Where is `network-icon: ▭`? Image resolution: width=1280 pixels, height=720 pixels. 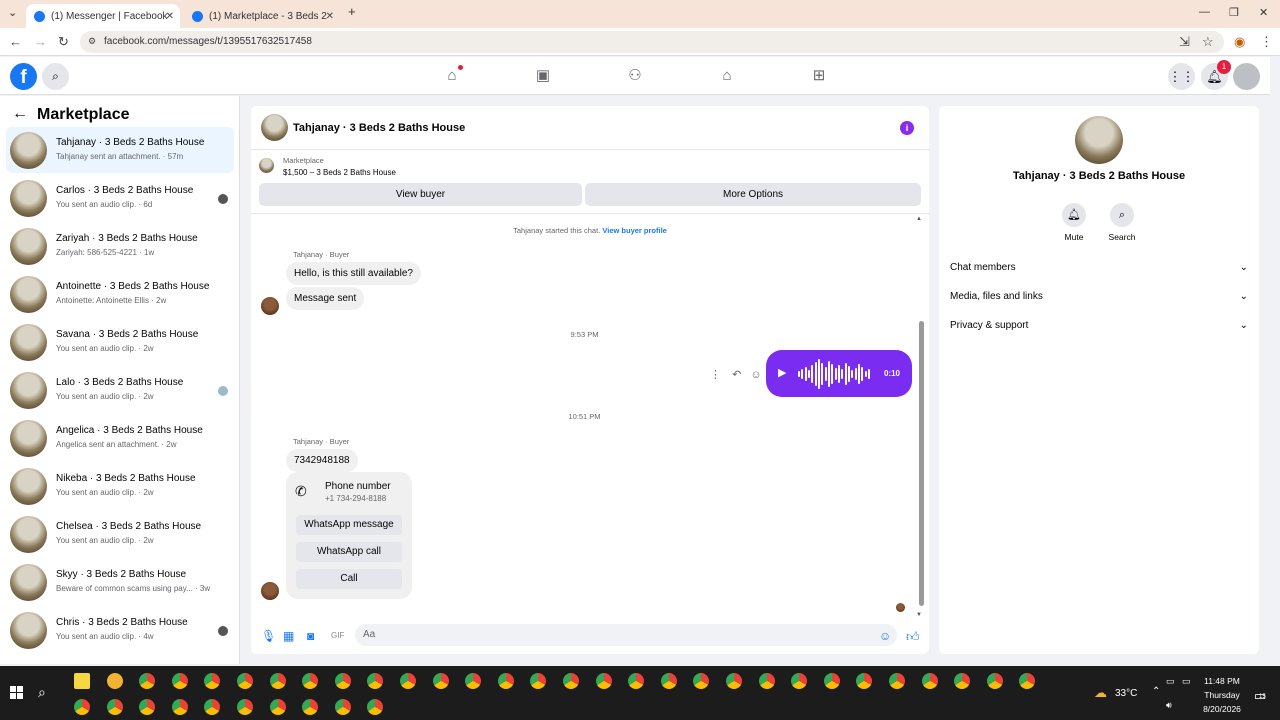 network-icon: ▭ is located at coordinates (1170, 681).